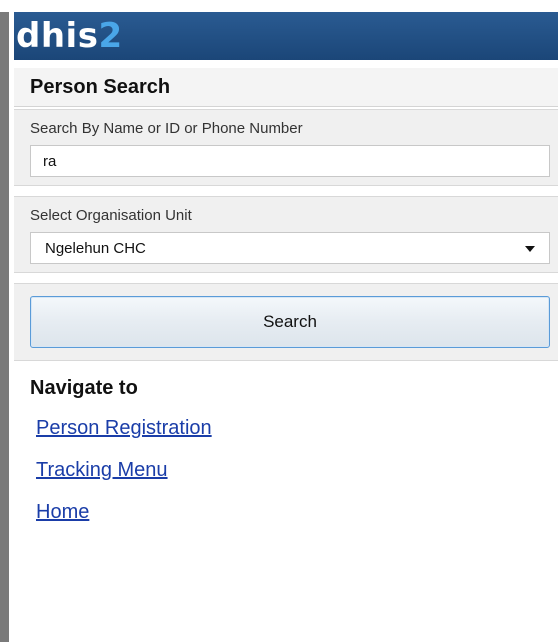  I want to click on page-title: Person Search, so click(100, 86).